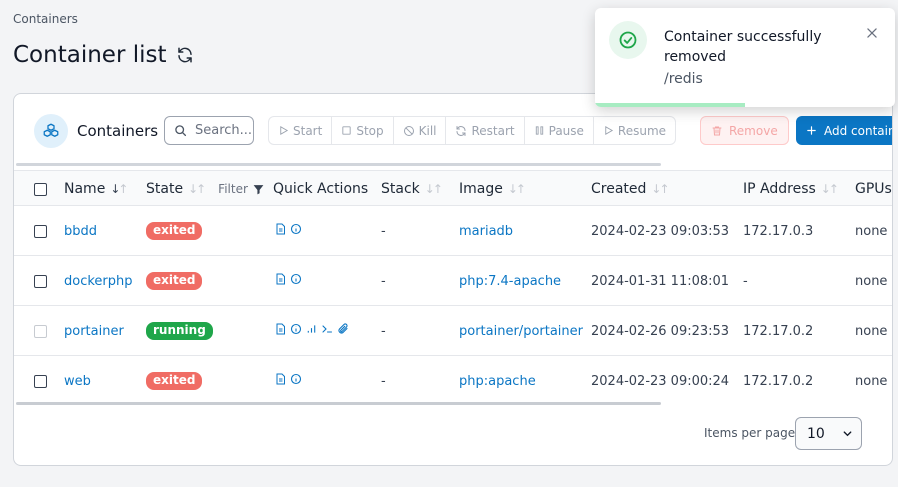  I want to click on attach-paperclip-icon, so click(343, 331).